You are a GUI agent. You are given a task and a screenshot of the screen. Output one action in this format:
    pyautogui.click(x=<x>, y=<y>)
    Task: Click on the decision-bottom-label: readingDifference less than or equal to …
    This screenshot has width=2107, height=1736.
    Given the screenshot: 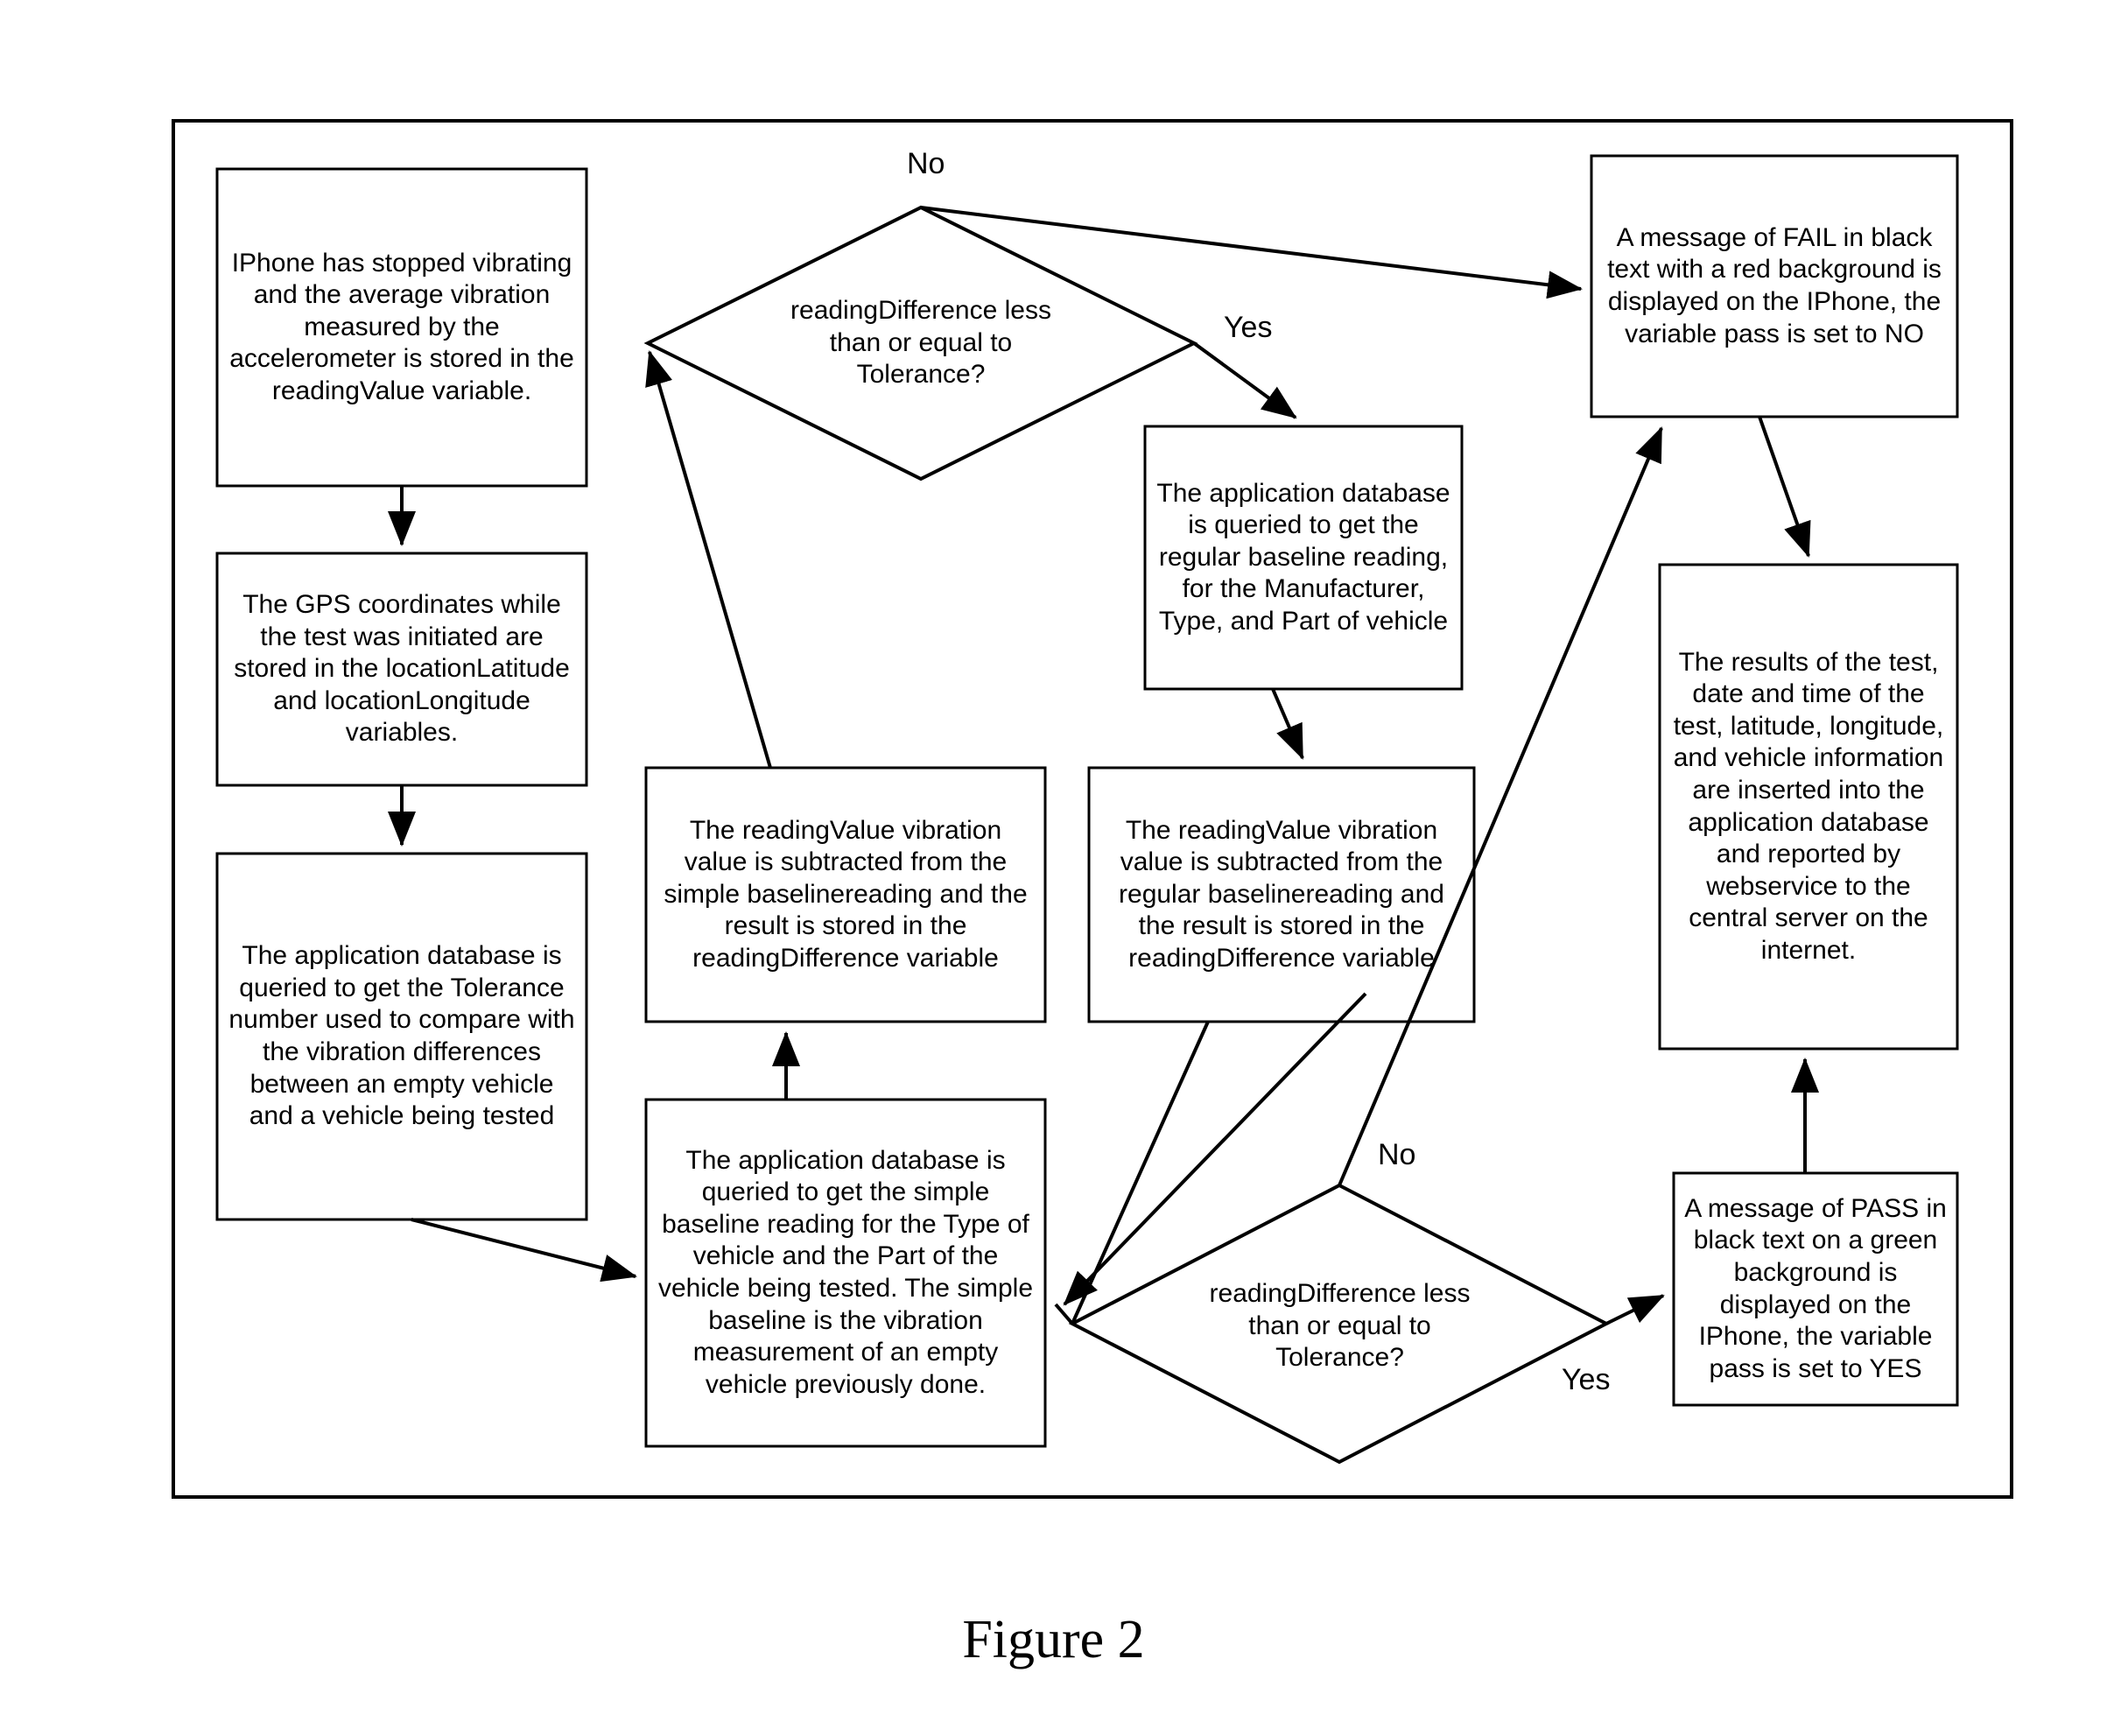 What is the action you would take?
    pyautogui.click(x=1340, y=1326)
    